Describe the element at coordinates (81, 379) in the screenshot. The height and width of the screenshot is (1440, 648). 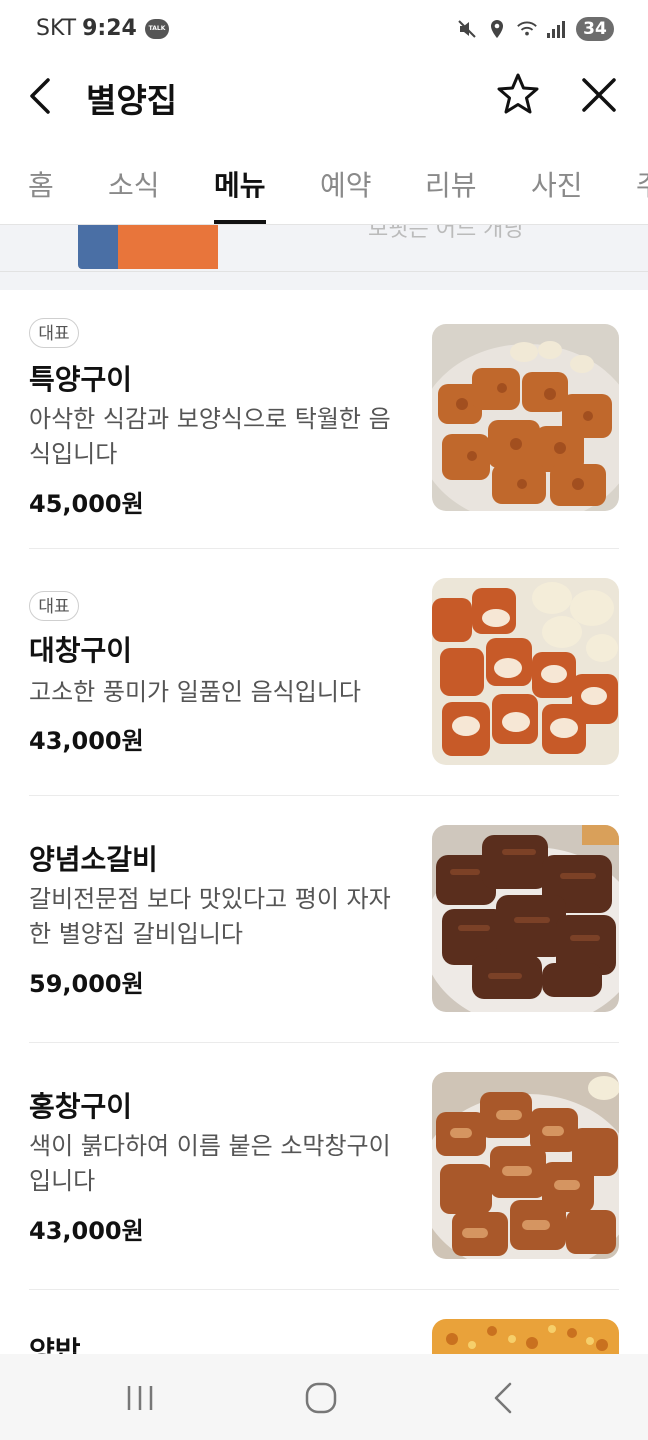
I see `menu-item-name: 특양구이` at that location.